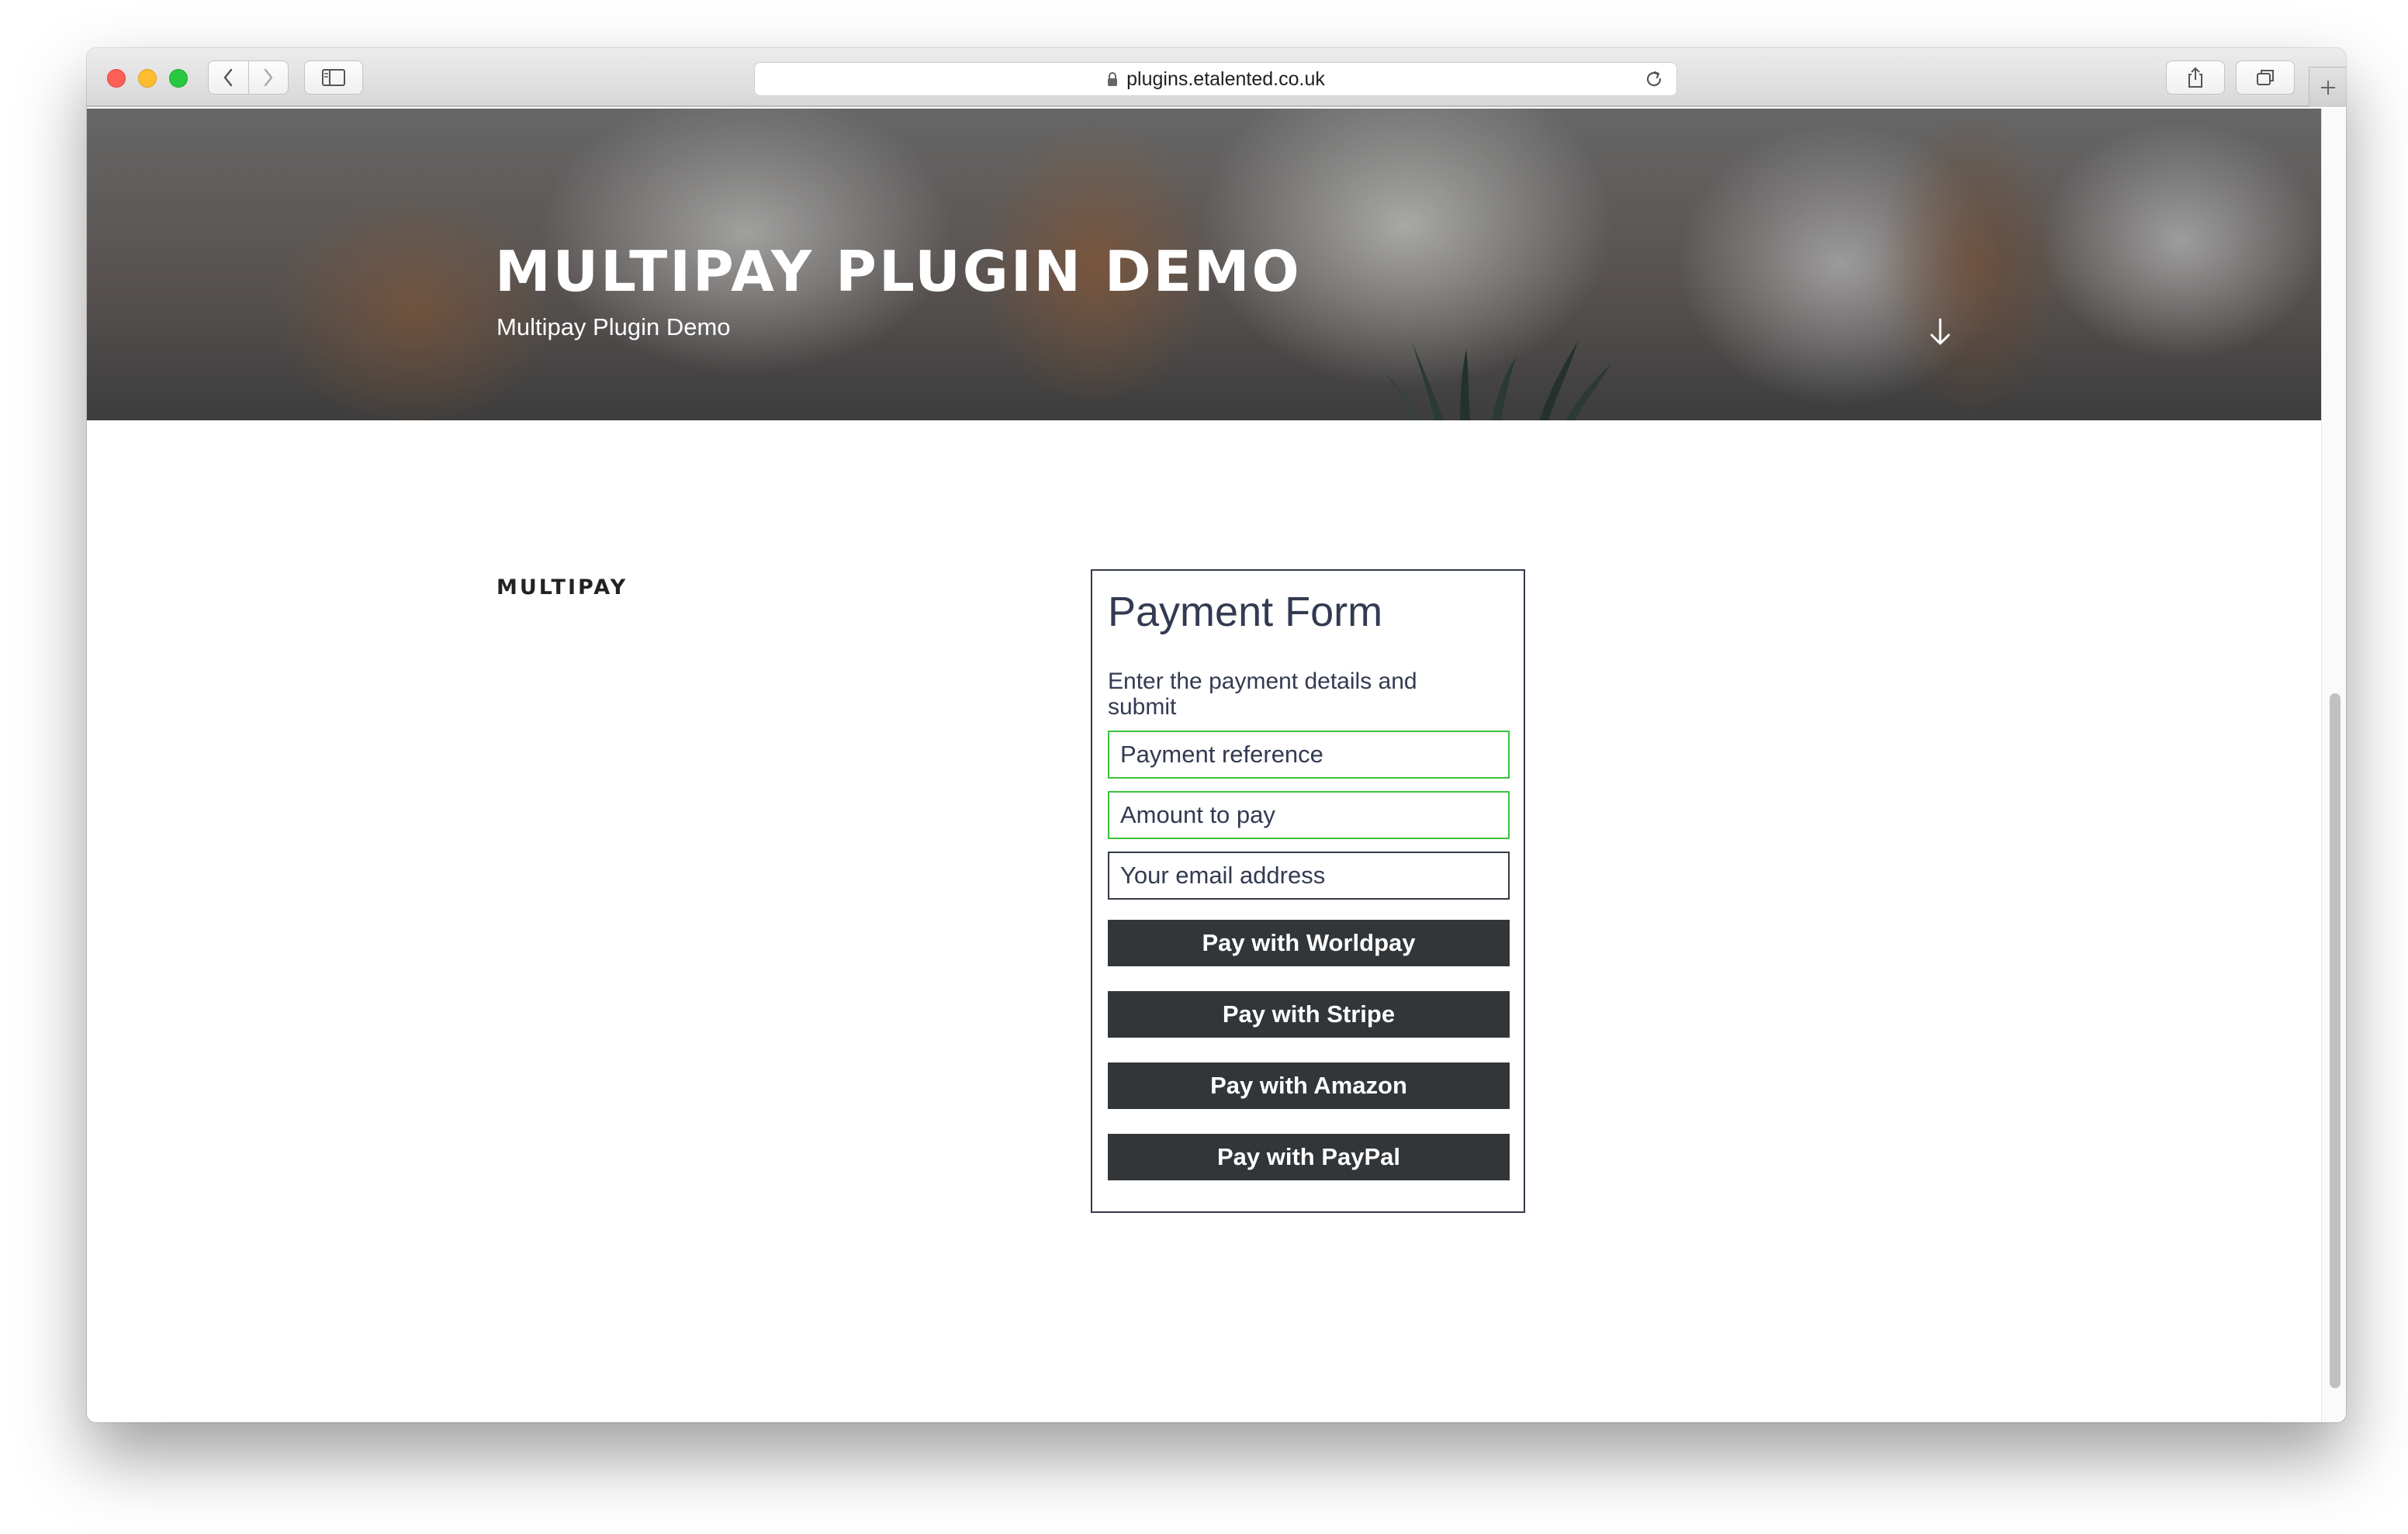 The image size is (2408, 1534). I want to click on share-button, so click(2195, 77).